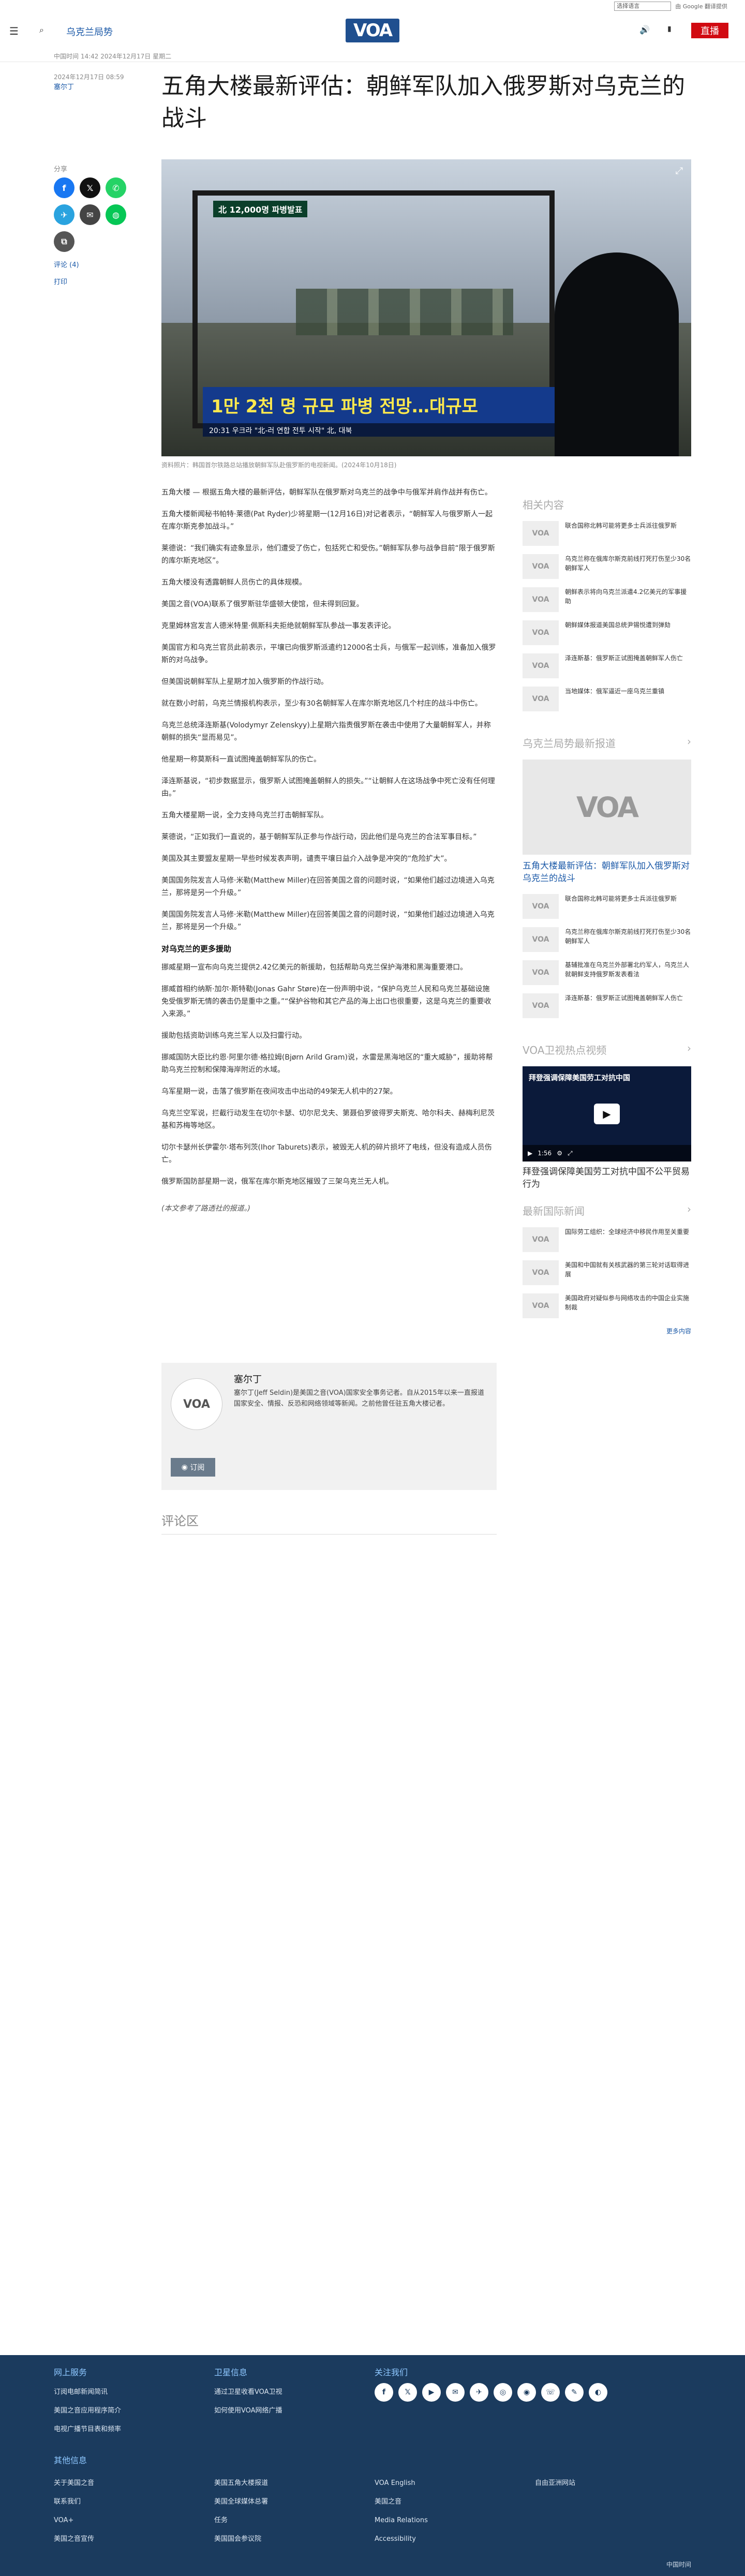 The image size is (745, 2576). What do you see at coordinates (379, 405) in the screenshot?
I see `hero-korean-caption: 1만 2천 명 규모 파병 전망…대규모` at bounding box center [379, 405].